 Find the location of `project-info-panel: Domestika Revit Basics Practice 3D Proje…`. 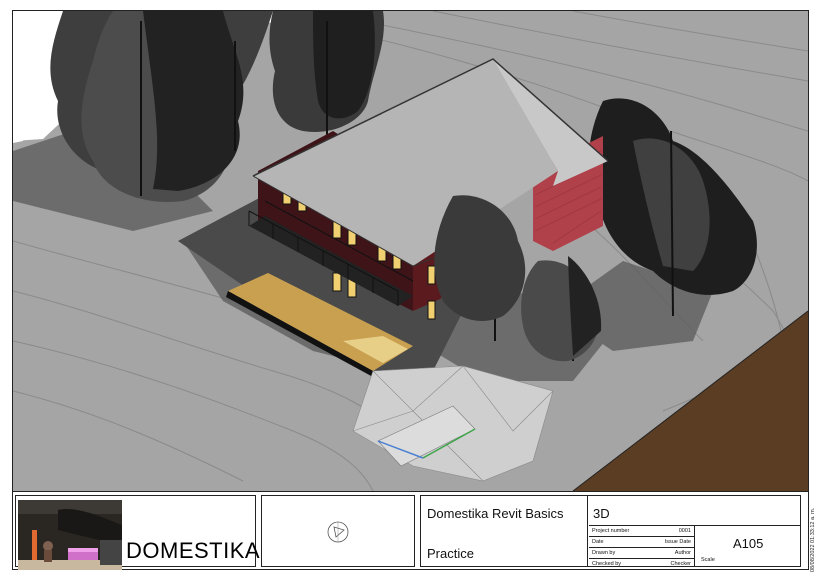

project-info-panel: Domestika Revit Basics Practice 3D Proje… is located at coordinates (610, 531).